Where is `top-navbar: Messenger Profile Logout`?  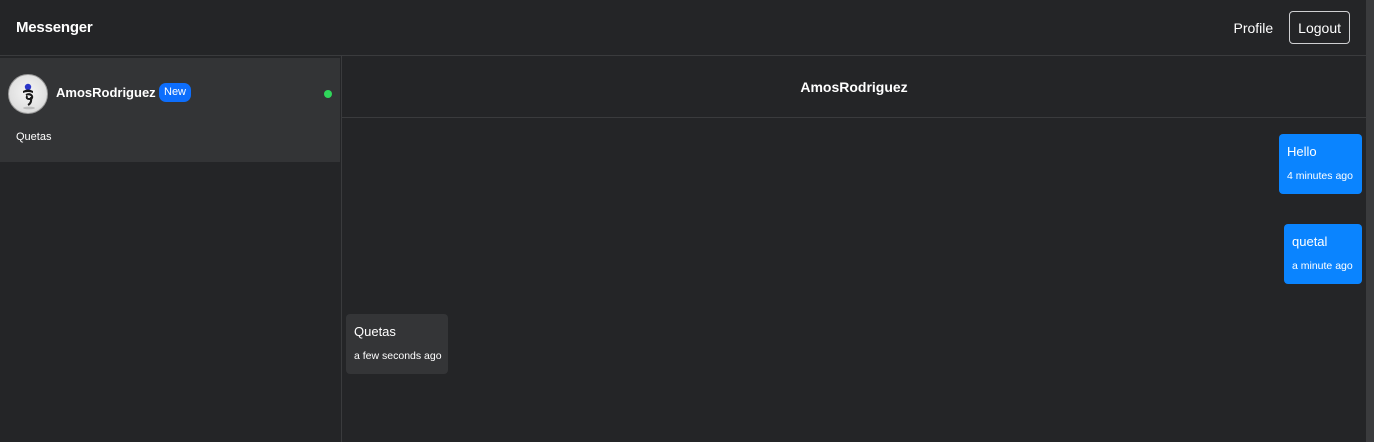 top-navbar: Messenger Profile Logout is located at coordinates (683, 28).